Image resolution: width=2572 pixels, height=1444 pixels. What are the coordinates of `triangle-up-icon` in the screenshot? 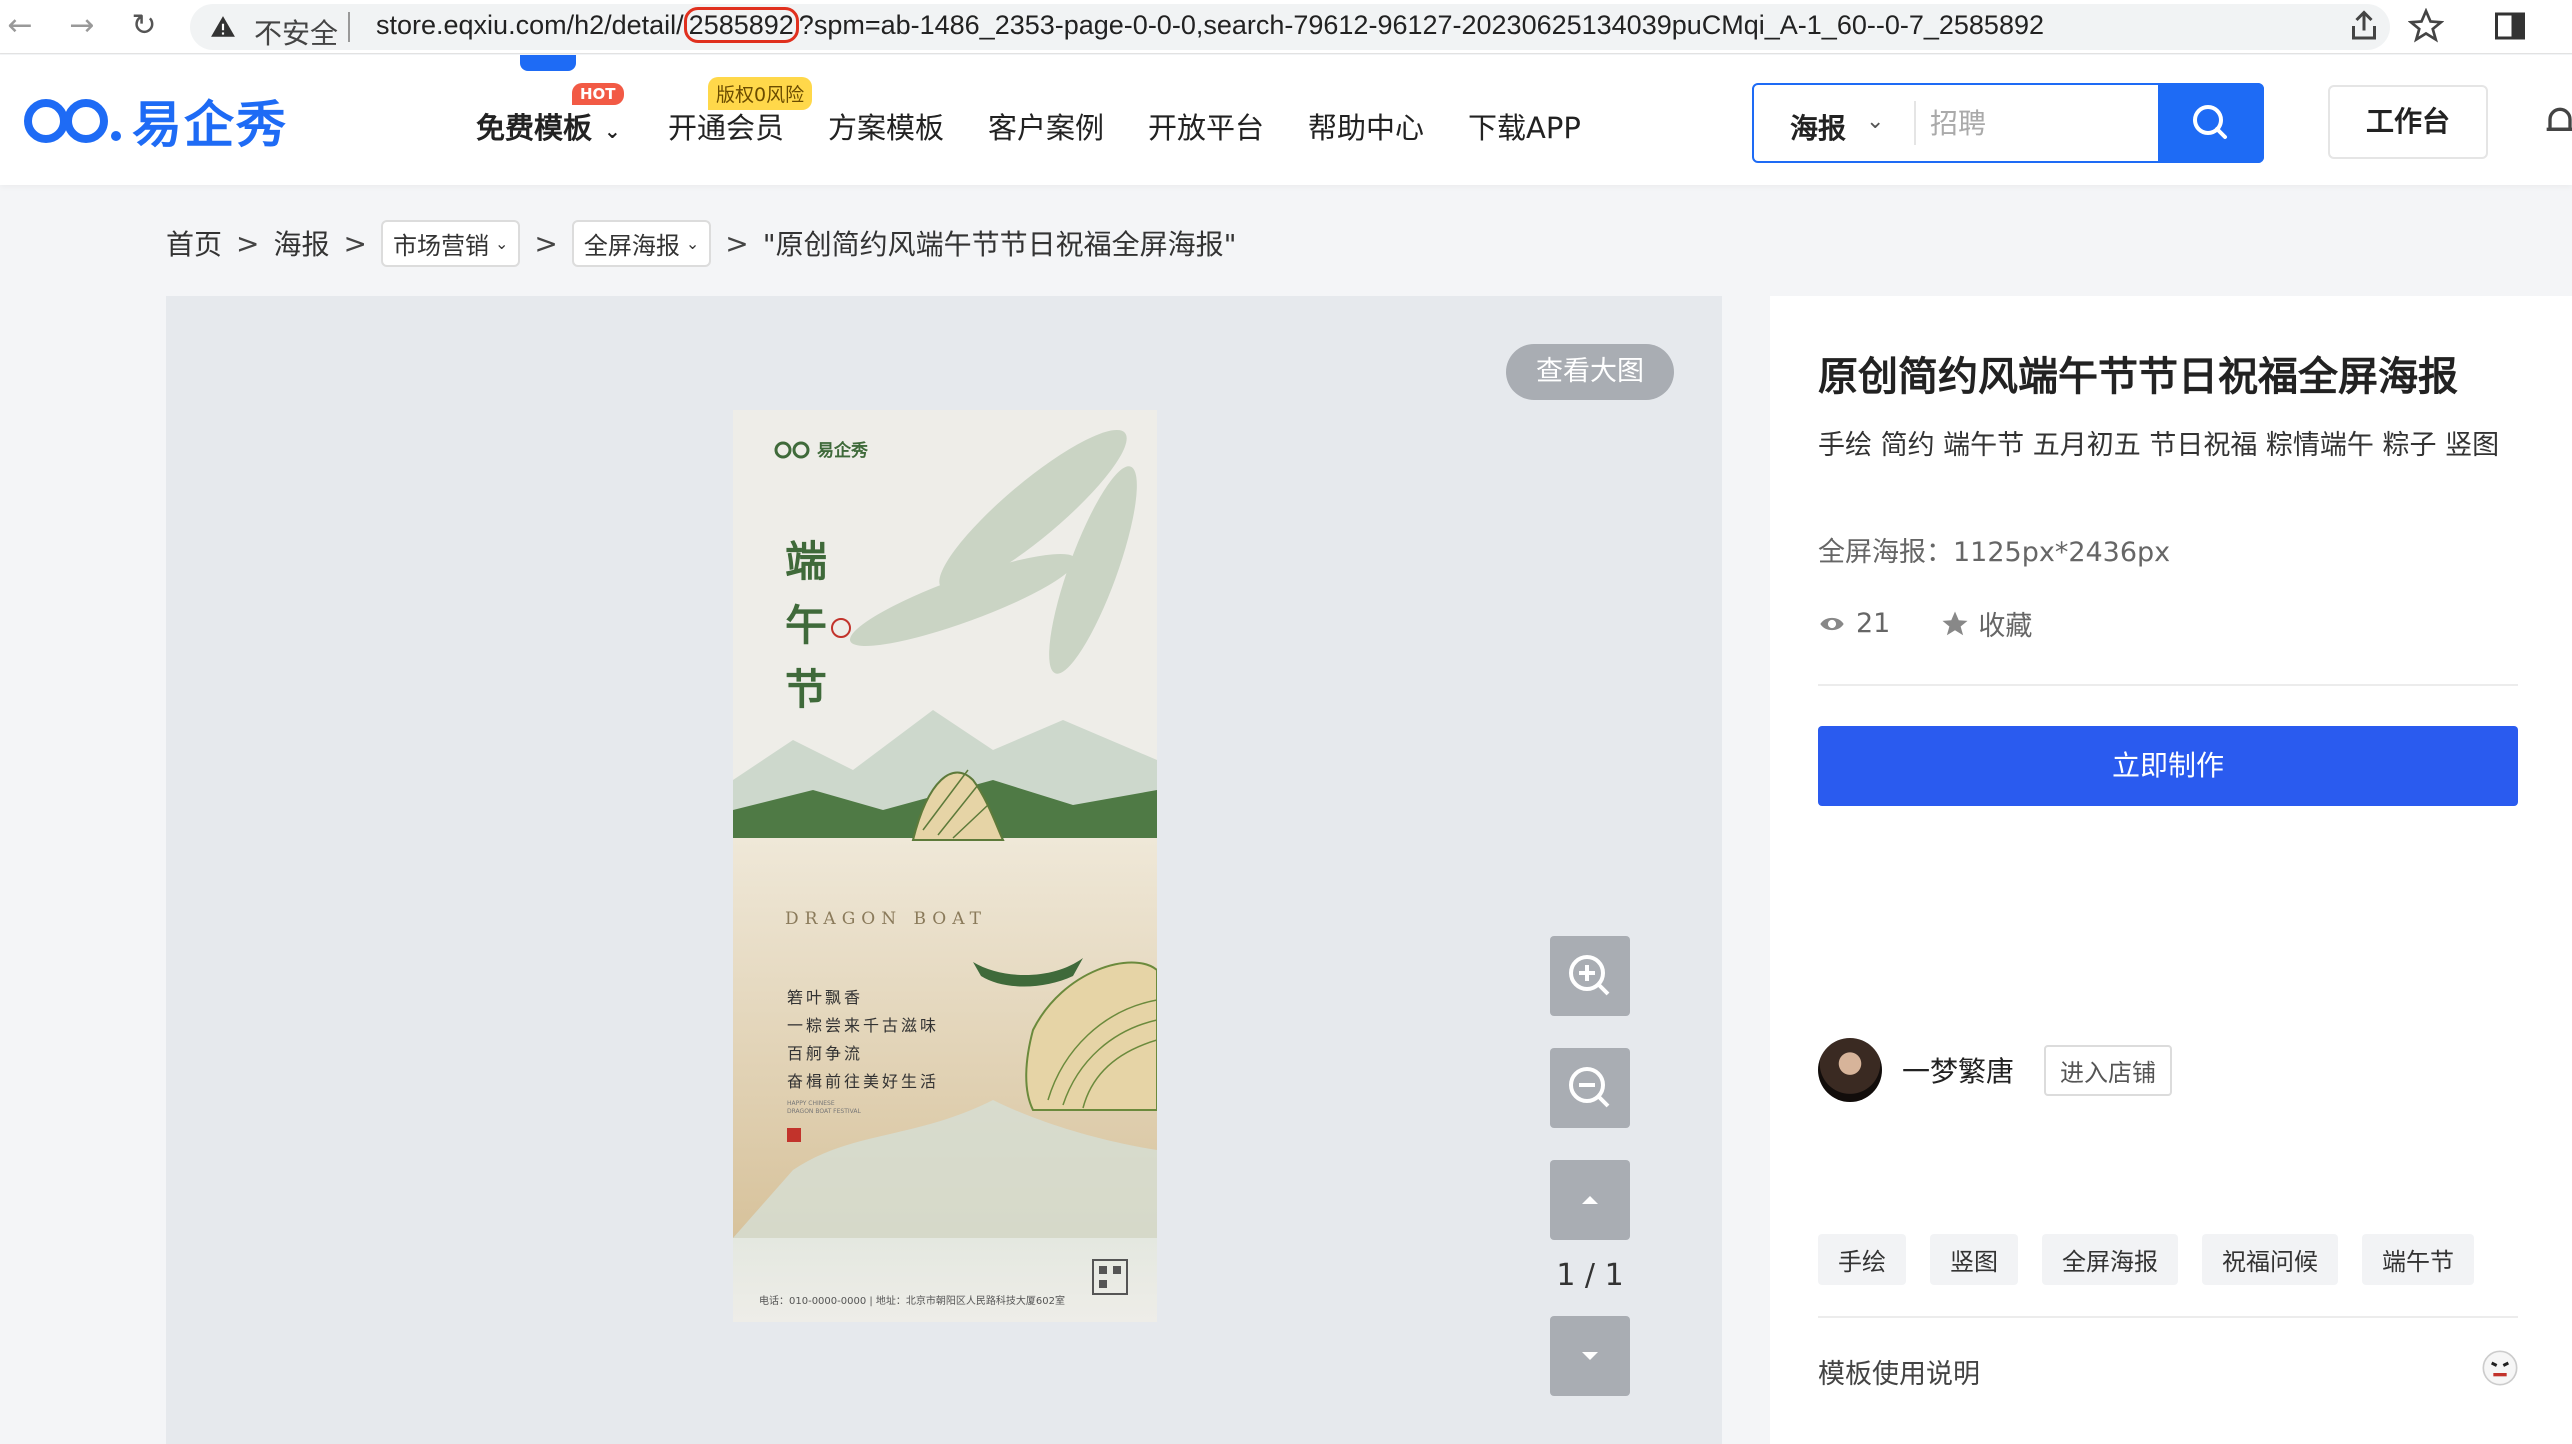 It's located at (1590, 1200).